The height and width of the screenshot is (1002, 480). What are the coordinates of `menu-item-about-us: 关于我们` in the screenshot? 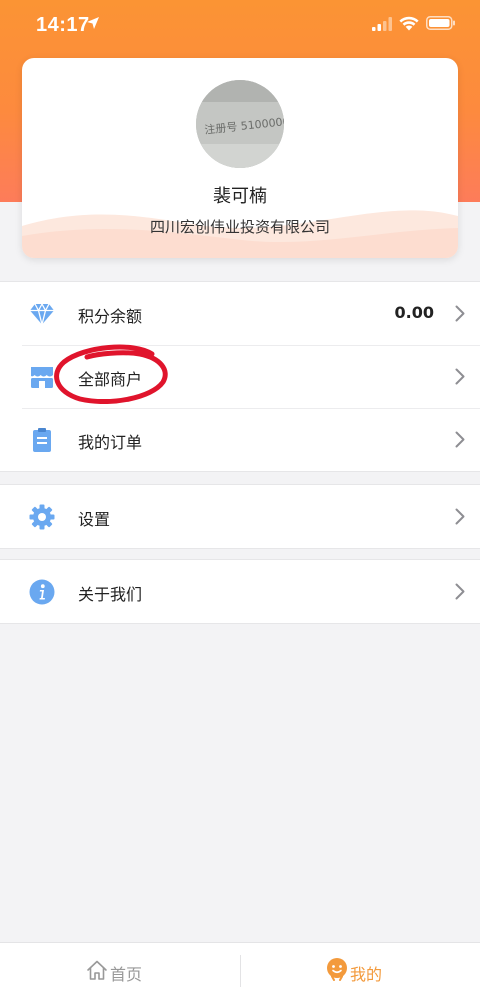 It's located at (240, 591).